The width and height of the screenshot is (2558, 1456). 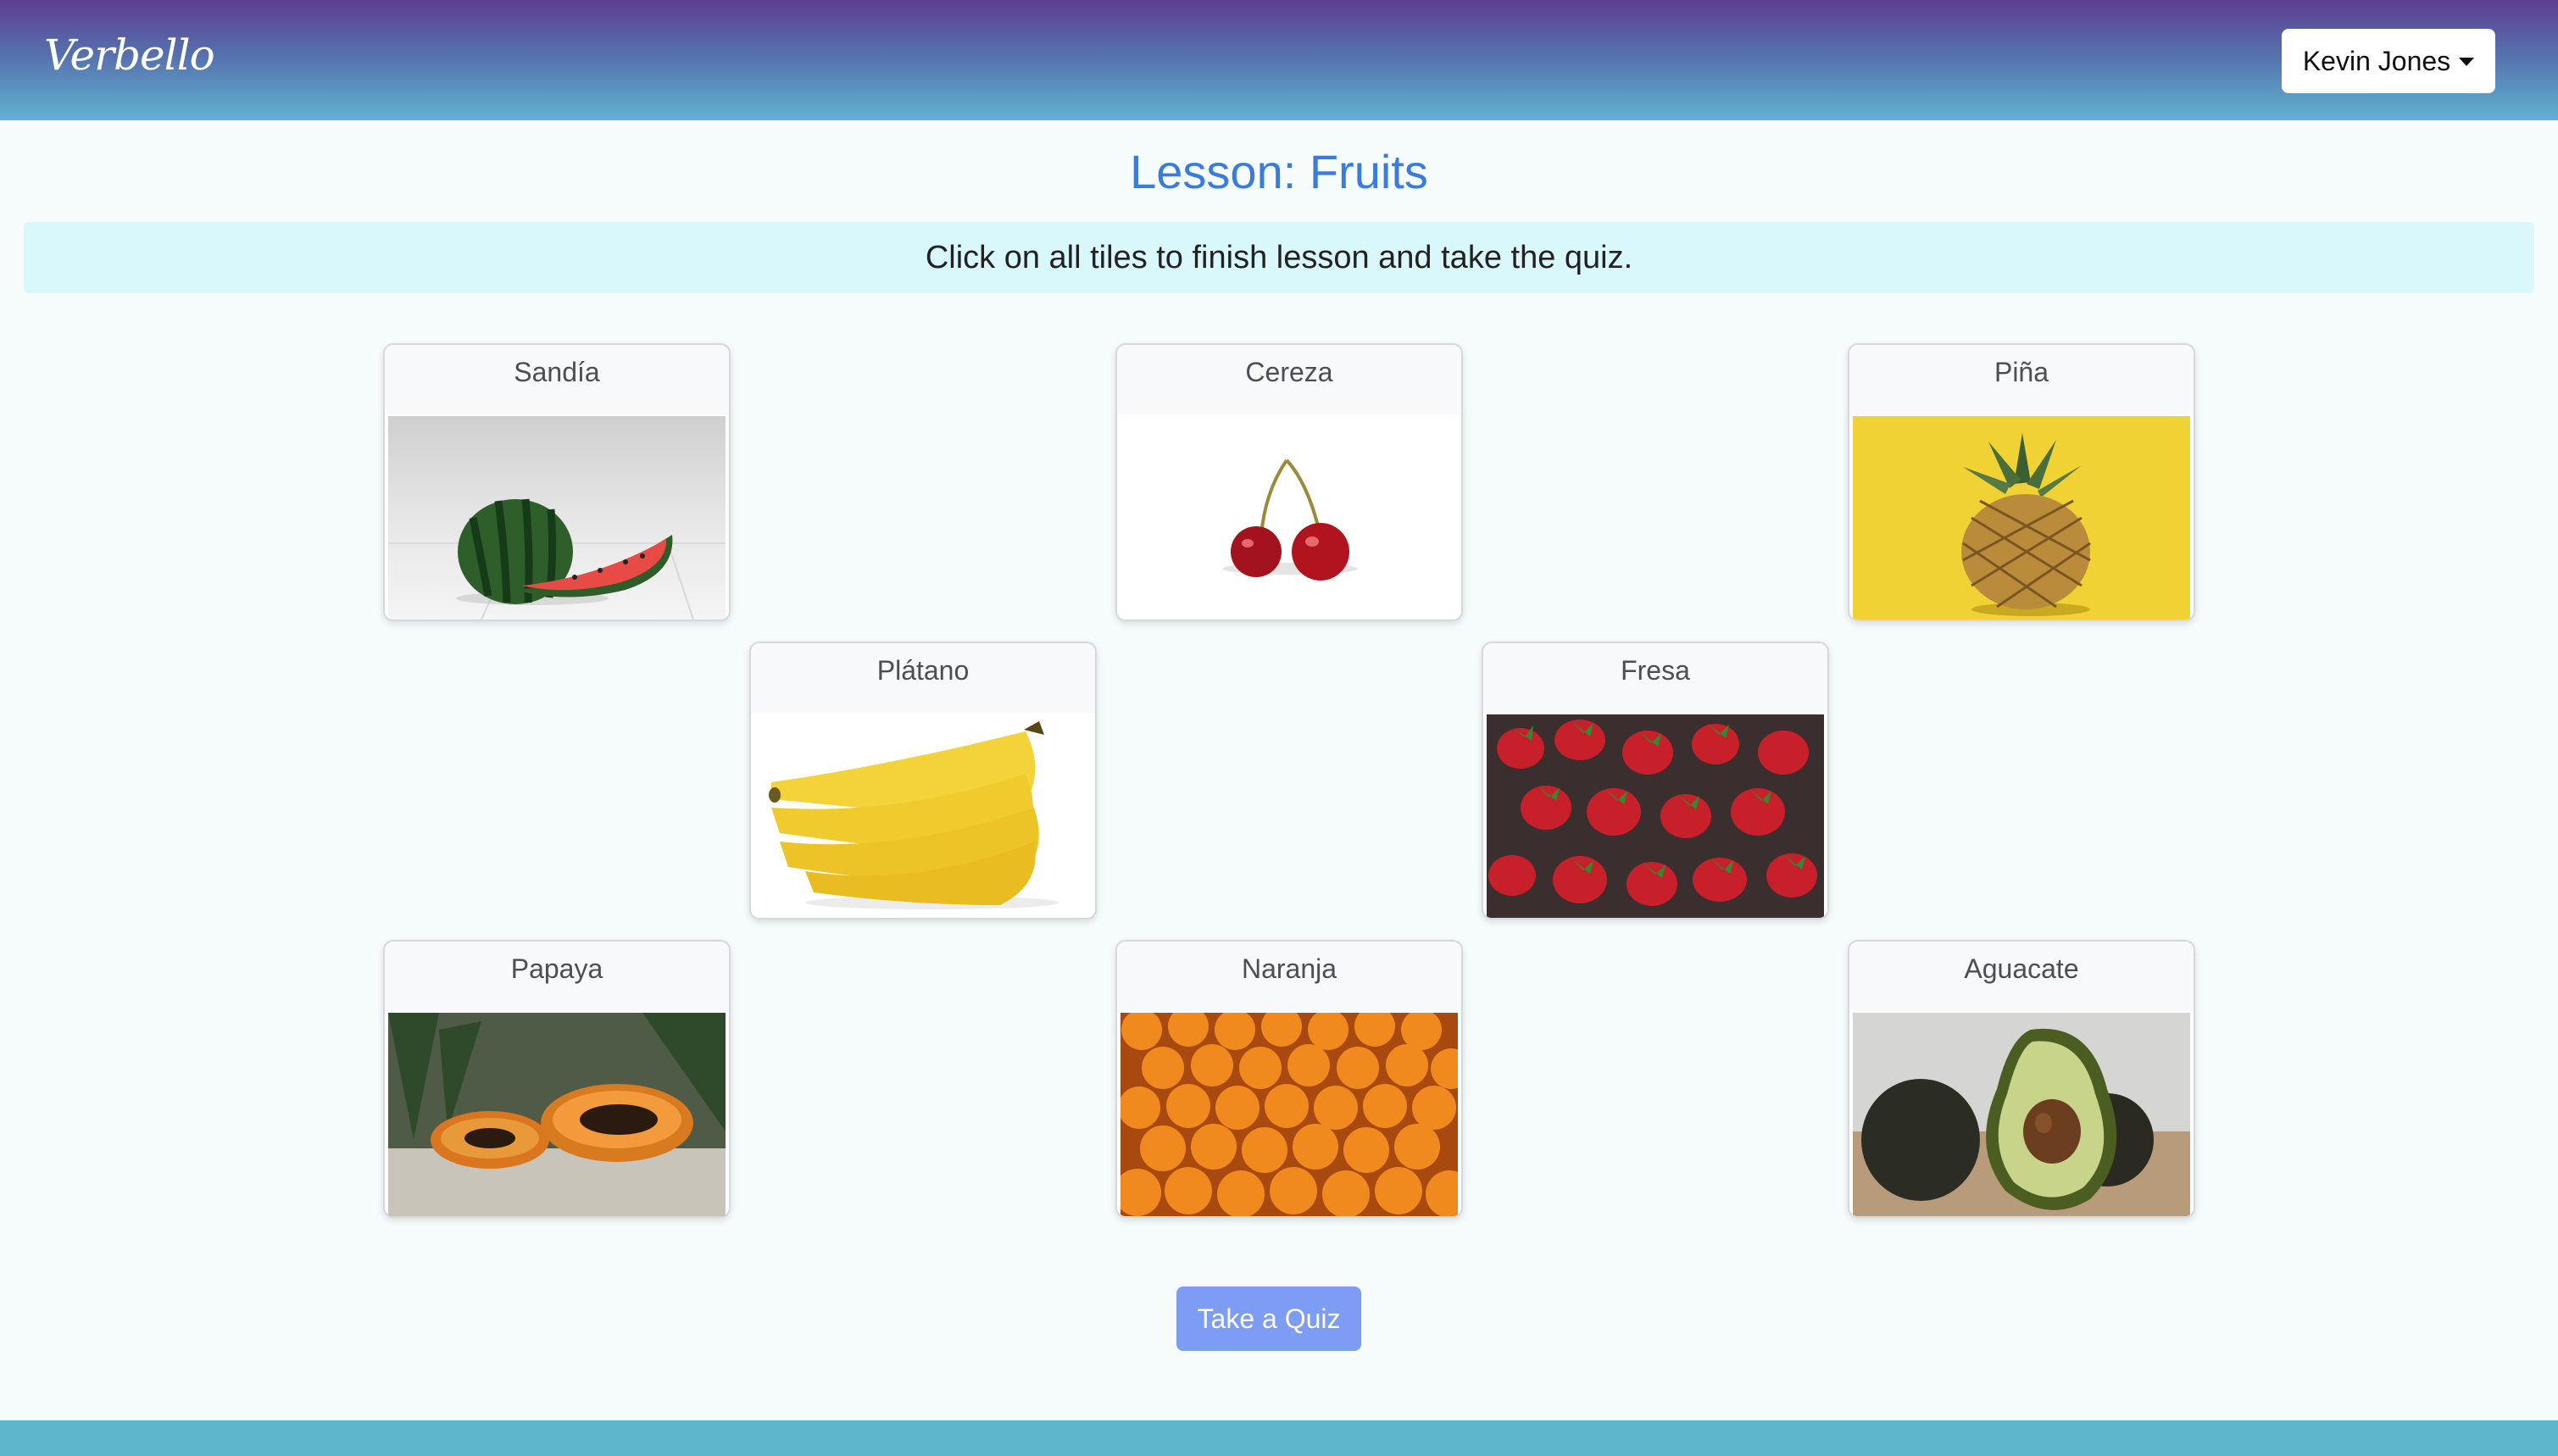 What do you see at coordinates (1279, 172) in the screenshot?
I see `page-title: Lesson: Fruits` at bounding box center [1279, 172].